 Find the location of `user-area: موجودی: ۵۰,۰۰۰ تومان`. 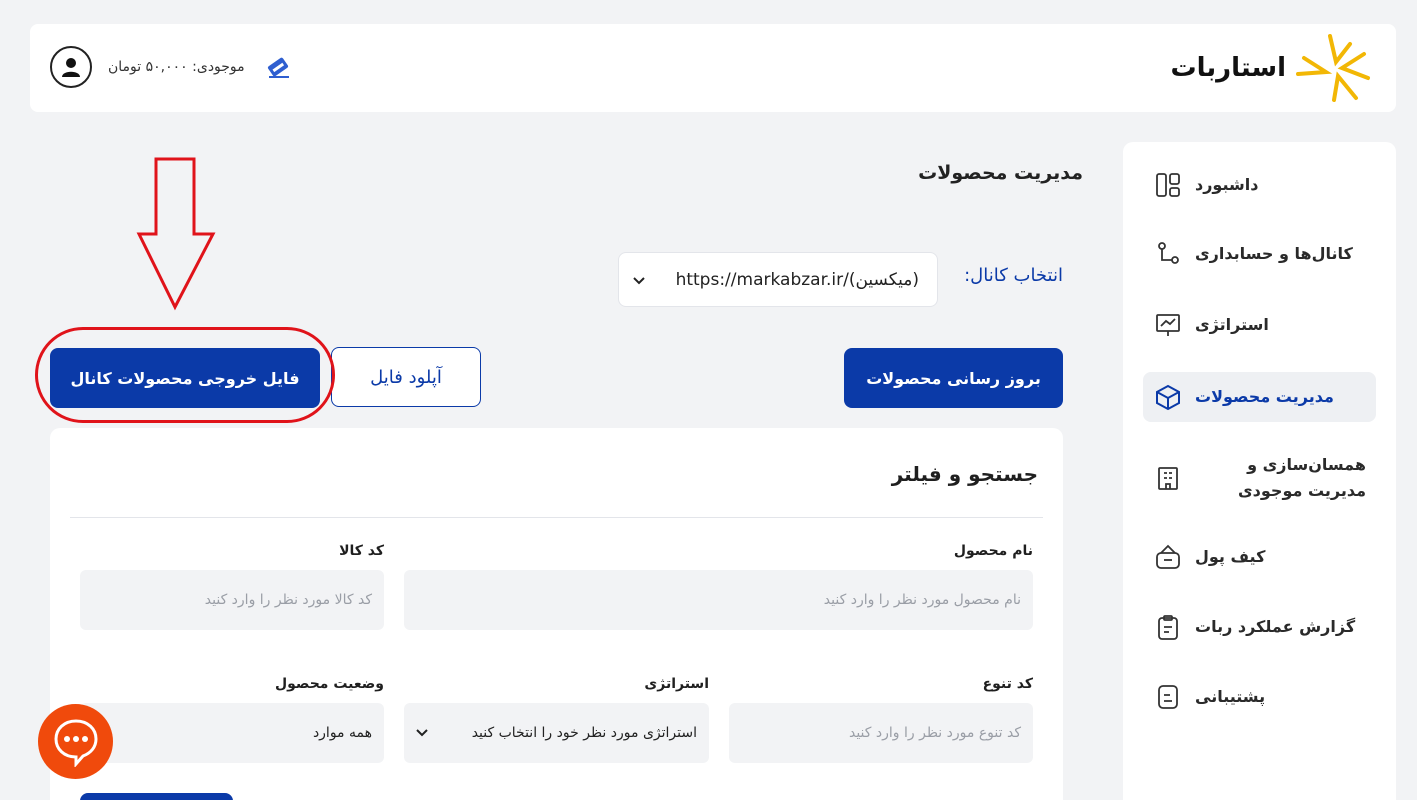

user-area: موجودی: ۵۰,۰۰۰ تومان is located at coordinates (171, 67).